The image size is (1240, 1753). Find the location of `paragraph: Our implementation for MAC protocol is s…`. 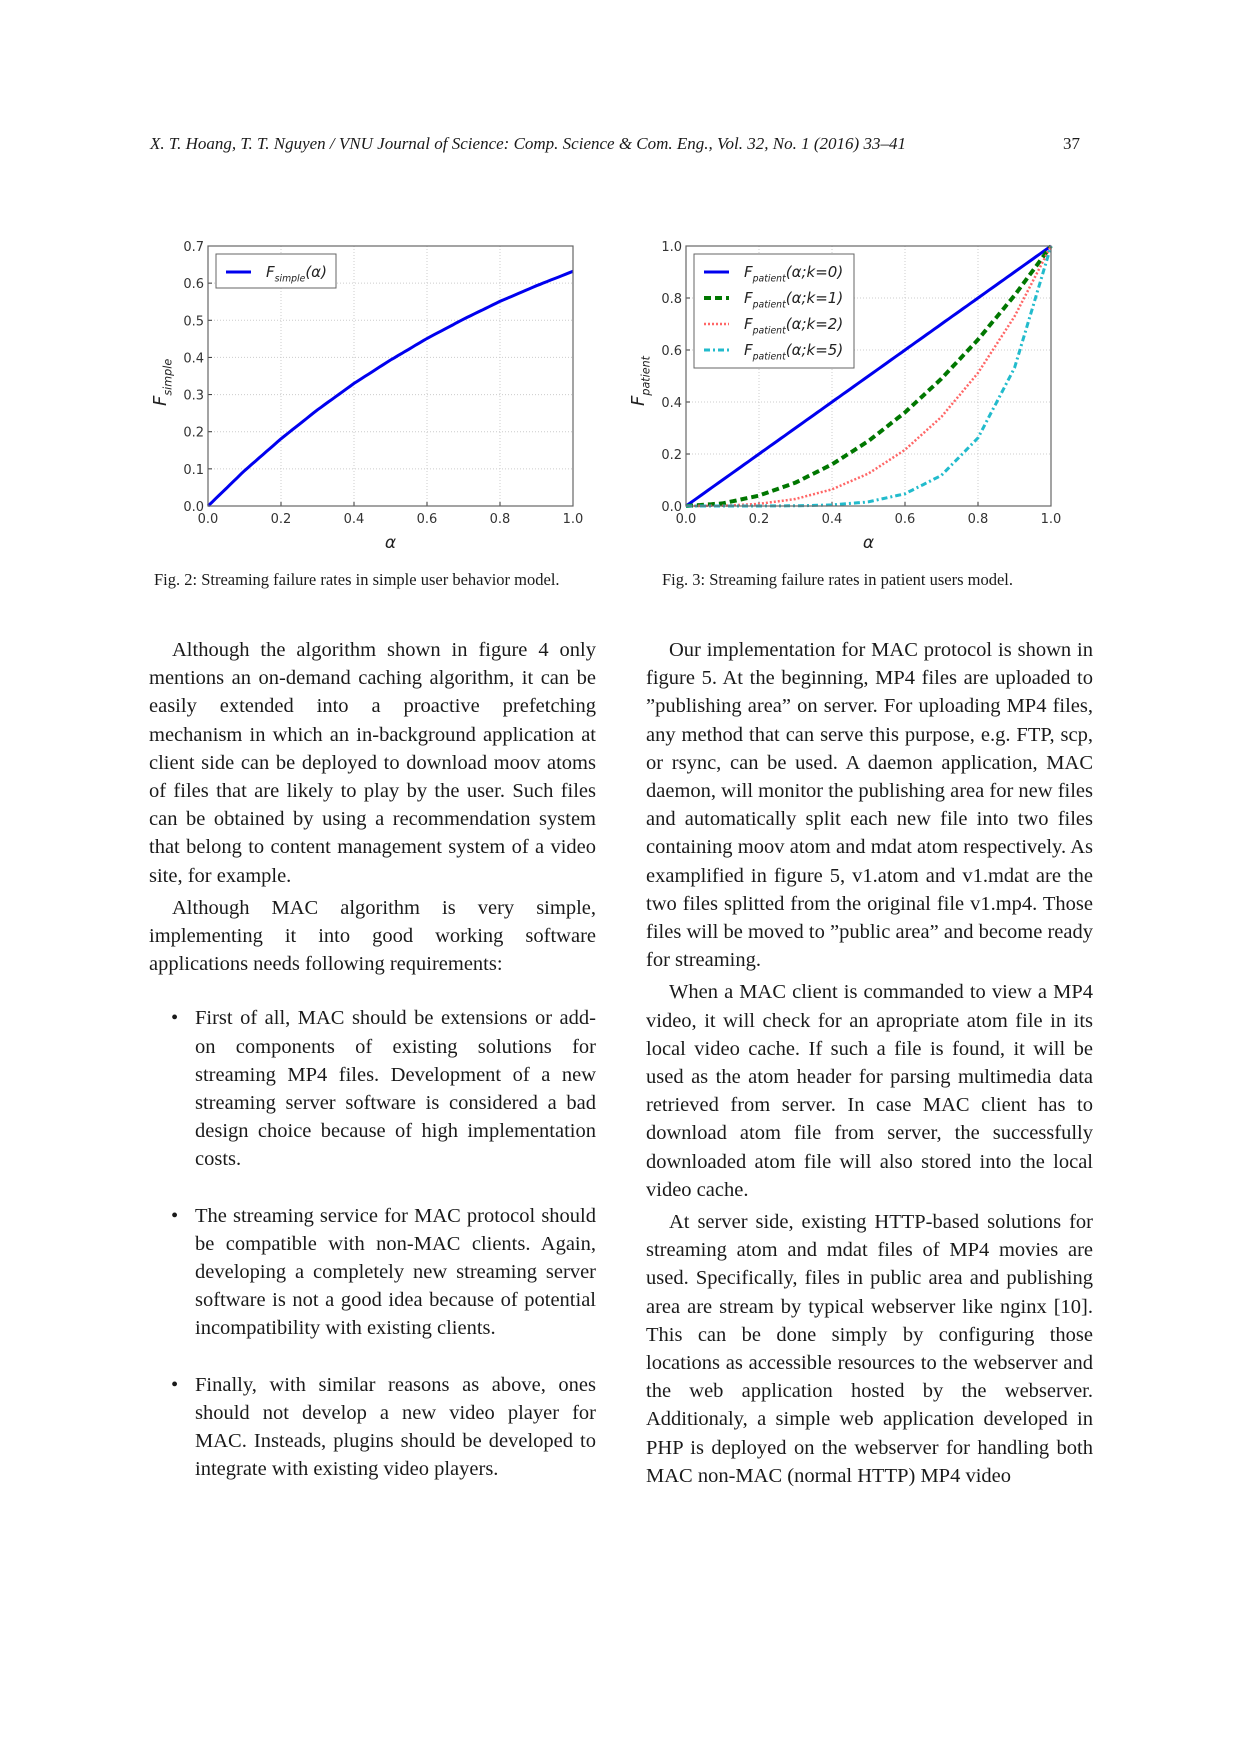

paragraph: Our implementation for MAC protocol is s… is located at coordinates (869, 805).